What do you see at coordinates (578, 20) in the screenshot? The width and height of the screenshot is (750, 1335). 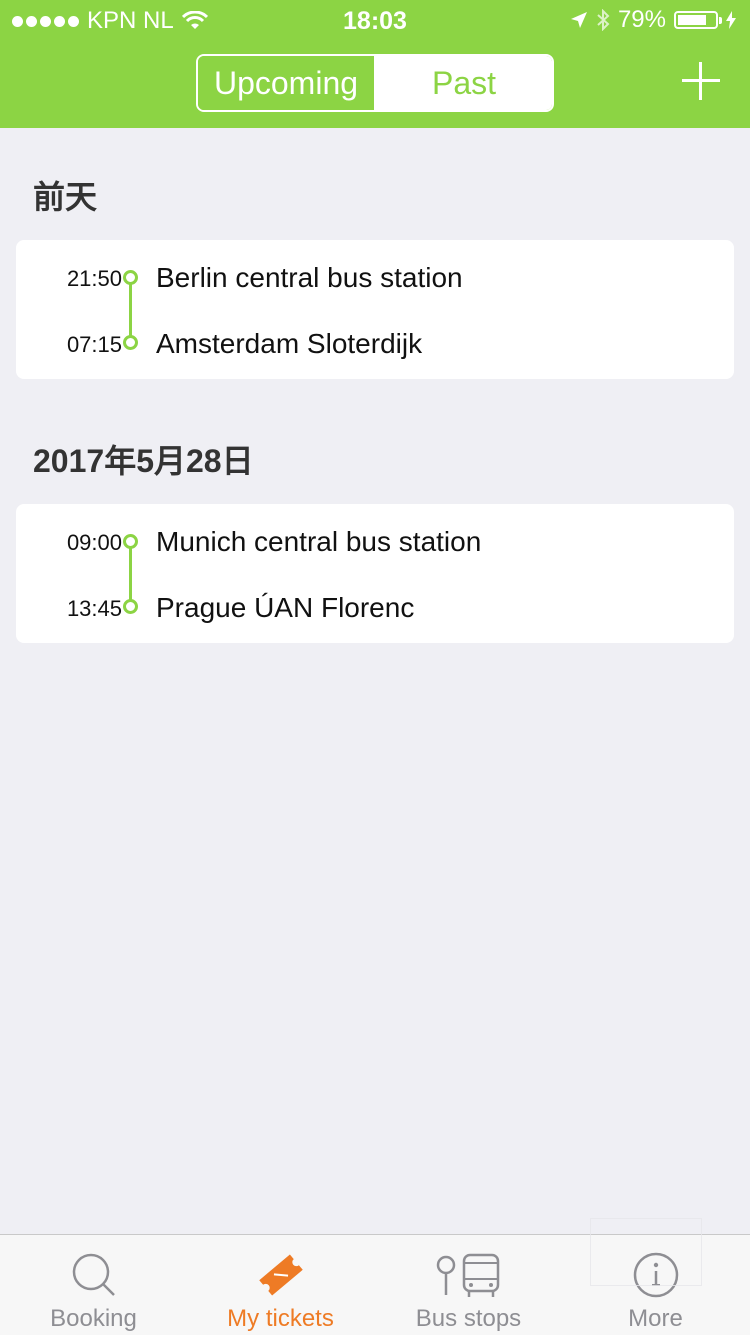 I see `location-arrow-icon` at bounding box center [578, 20].